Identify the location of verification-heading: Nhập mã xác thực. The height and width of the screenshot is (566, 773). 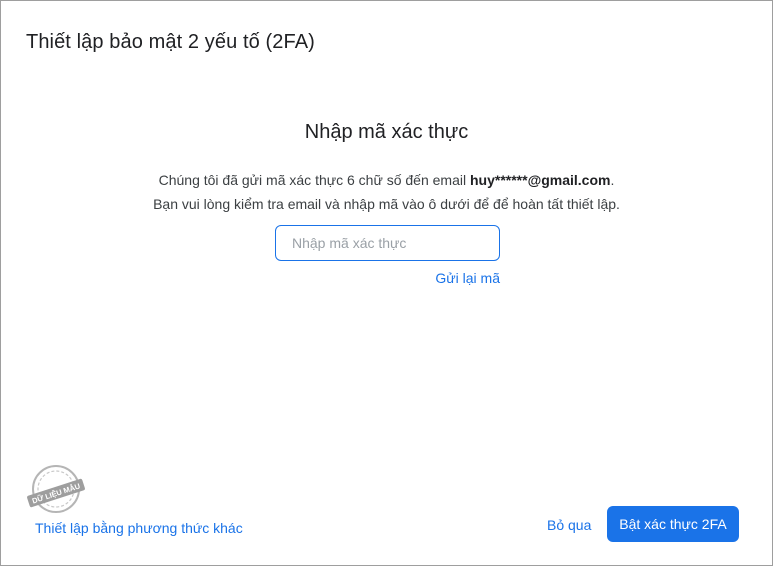
(386, 132).